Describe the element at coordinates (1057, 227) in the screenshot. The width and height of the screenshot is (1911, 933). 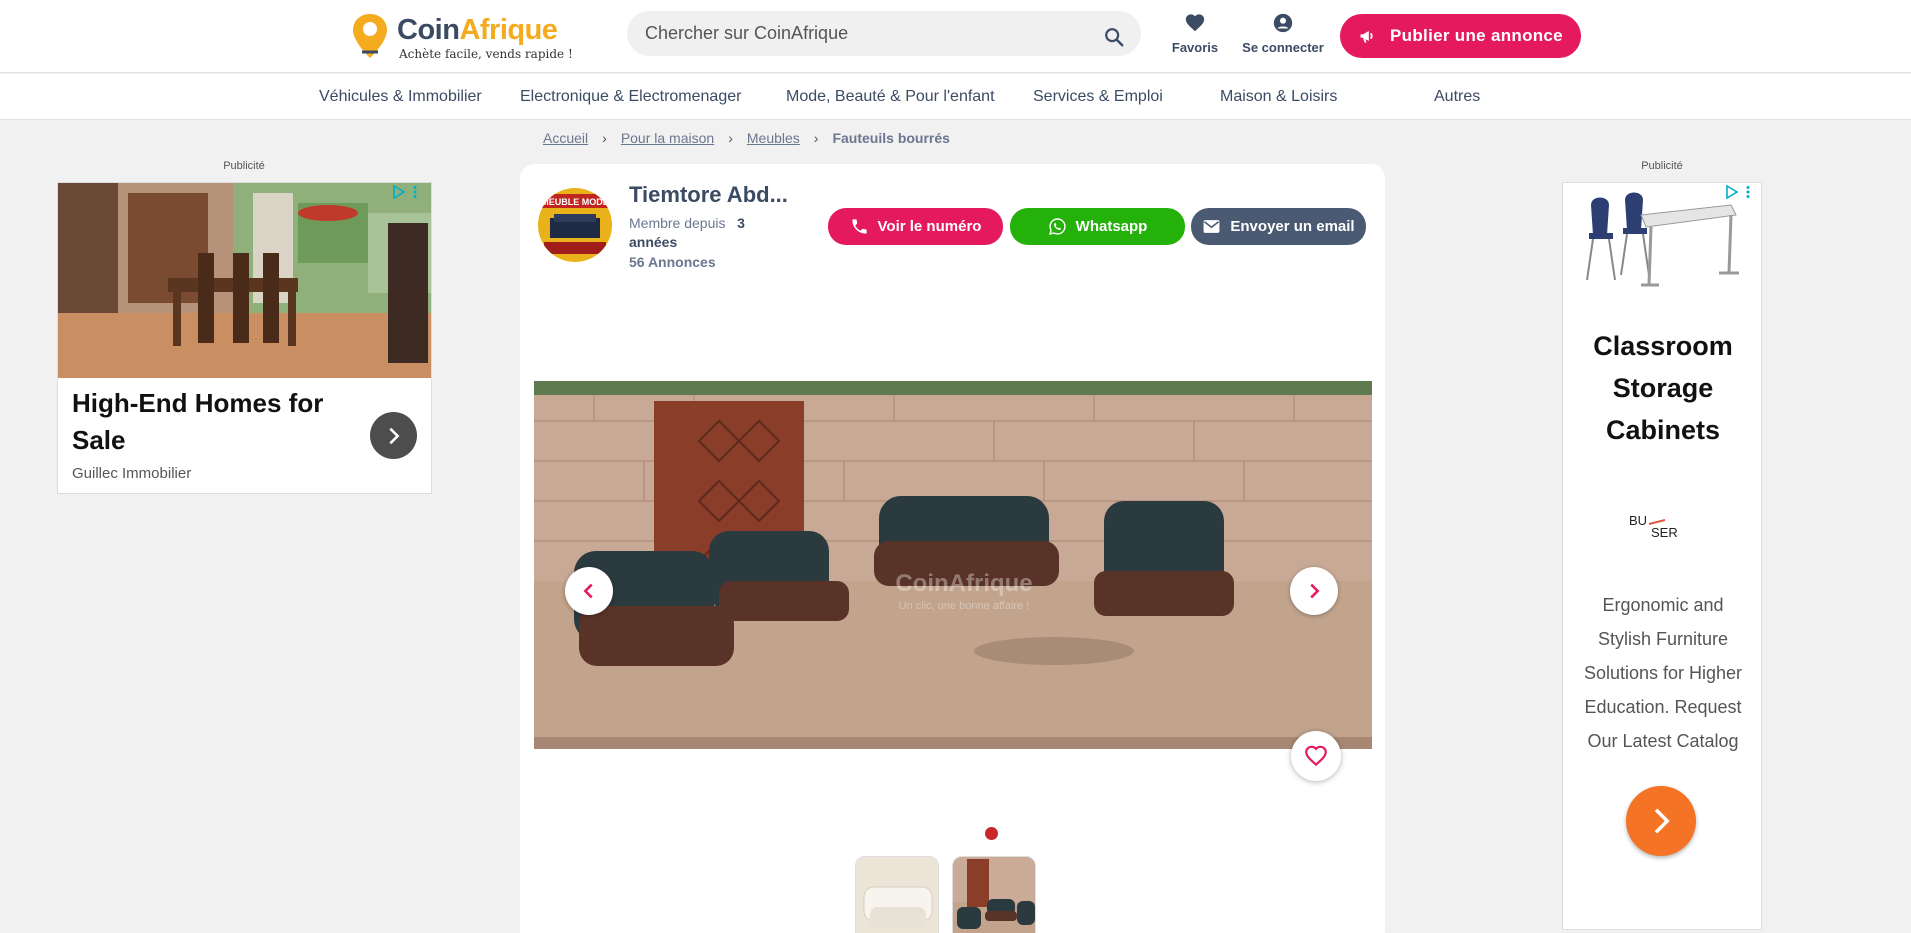
I see `whatsapp-icon` at that location.